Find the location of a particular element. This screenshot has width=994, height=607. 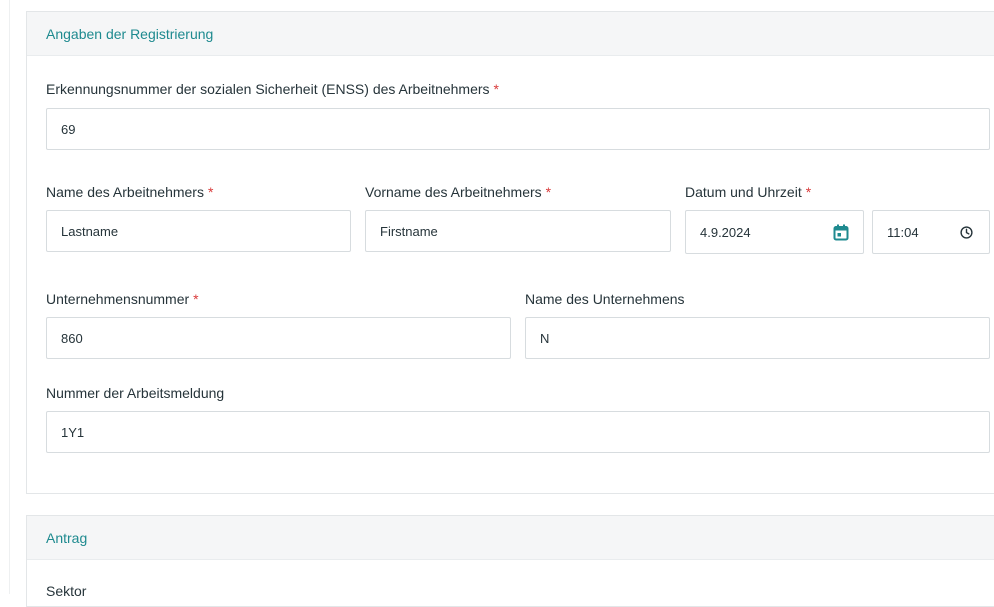

company-name-label: Name des Unternehmens is located at coordinates (605, 299).